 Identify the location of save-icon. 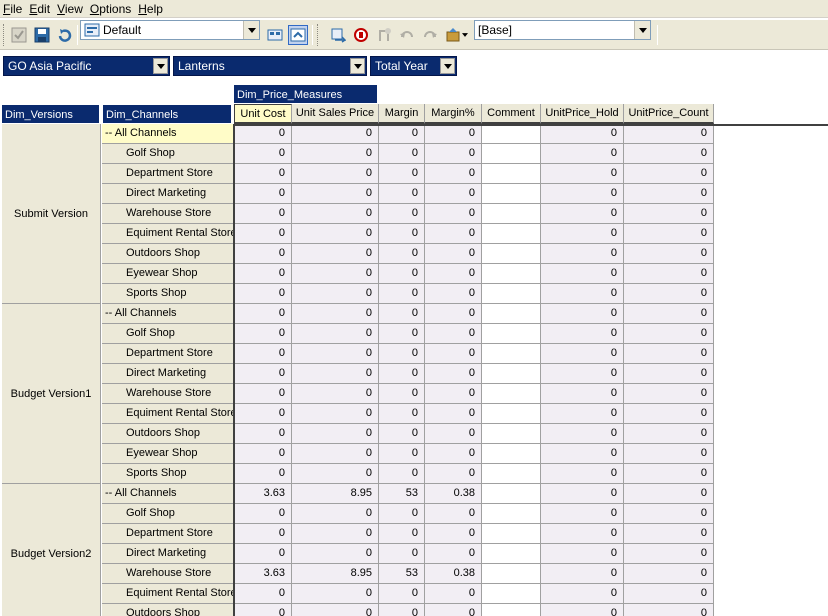
(42, 35).